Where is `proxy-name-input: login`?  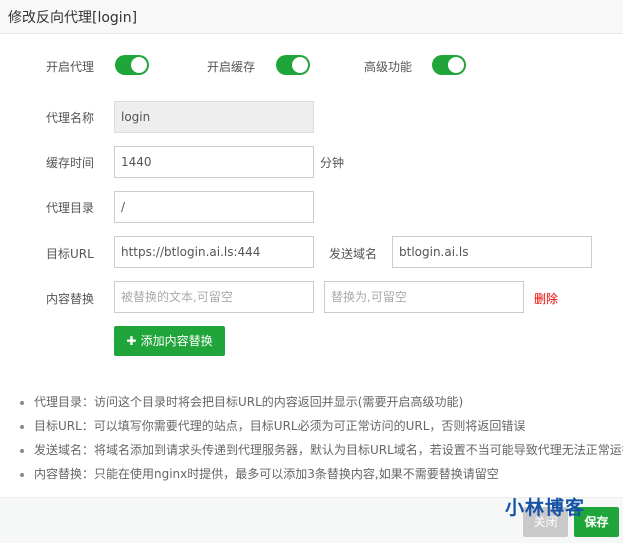
proxy-name-input: login is located at coordinates (214, 117).